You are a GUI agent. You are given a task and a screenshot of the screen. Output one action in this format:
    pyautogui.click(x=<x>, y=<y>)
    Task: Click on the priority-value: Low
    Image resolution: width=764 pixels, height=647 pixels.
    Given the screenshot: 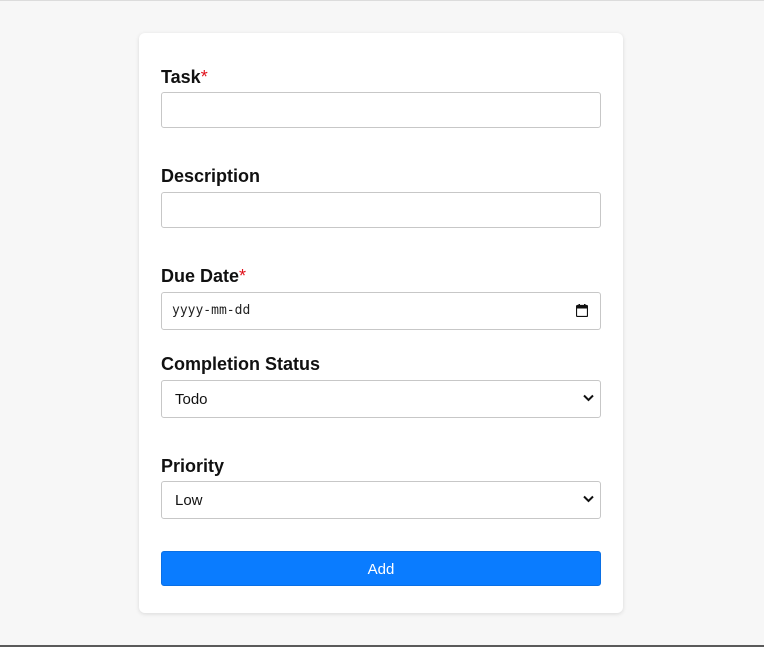 What is the action you would take?
    pyautogui.click(x=189, y=500)
    